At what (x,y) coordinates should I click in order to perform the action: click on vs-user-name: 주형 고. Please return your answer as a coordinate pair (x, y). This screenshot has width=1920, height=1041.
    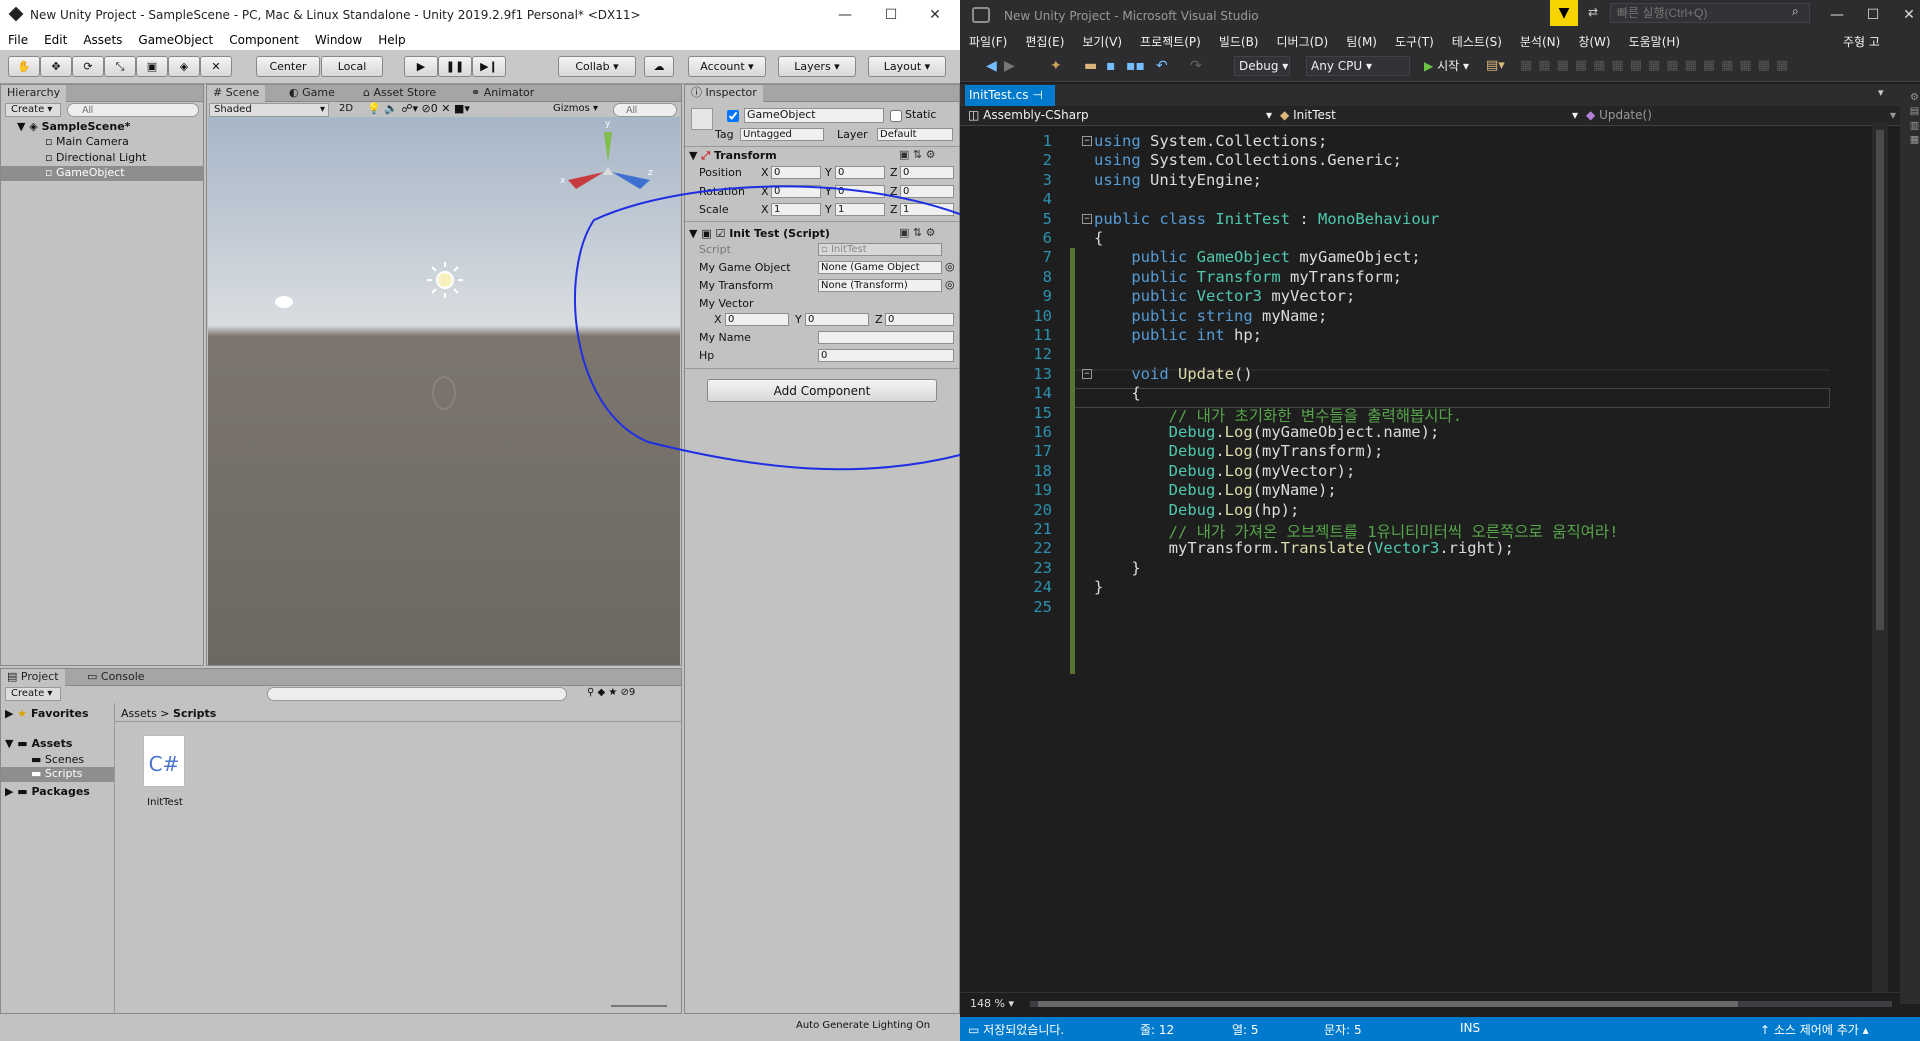
    Looking at the image, I should click on (1861, 41).